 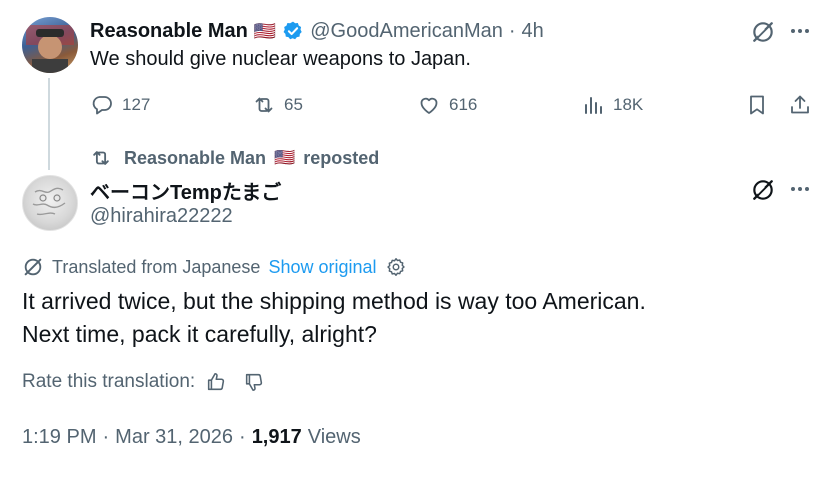 I want to click on reposter-name: Reasonable Man, so click(x=195, y=158).